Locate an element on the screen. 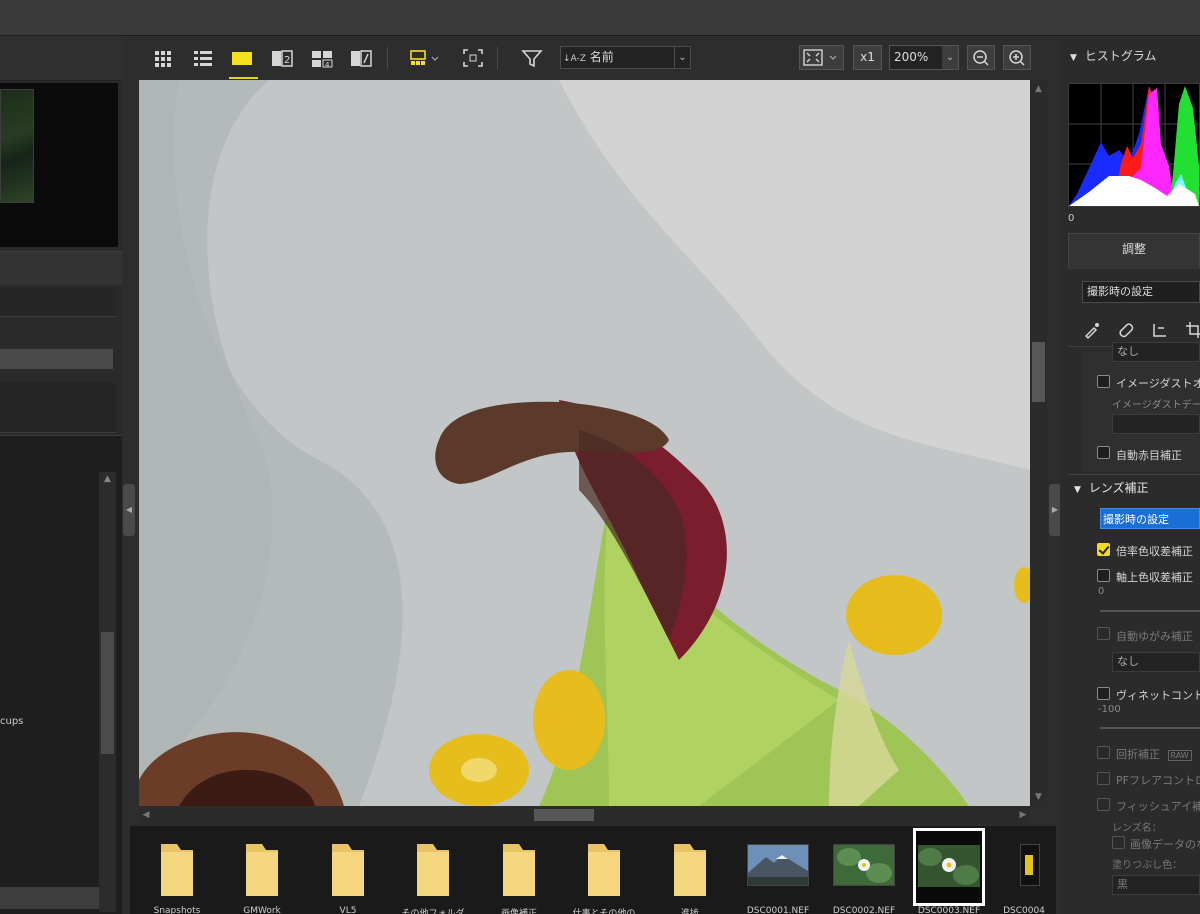 Image resolution: width=1200 pixels, height=914 pixels. compare-view-icon is located at coordinates (361, 58).